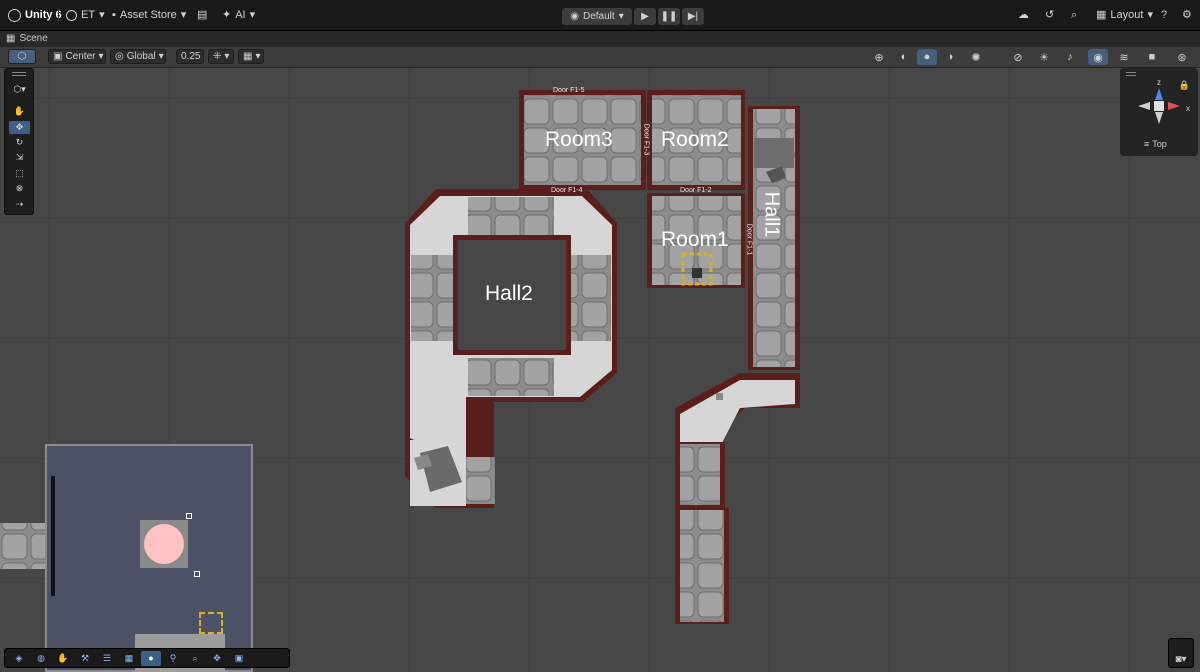 The height and width of the screenshot is (672, 1200). I want to click on overlay-btn-5: ☰, so click(107, 658).